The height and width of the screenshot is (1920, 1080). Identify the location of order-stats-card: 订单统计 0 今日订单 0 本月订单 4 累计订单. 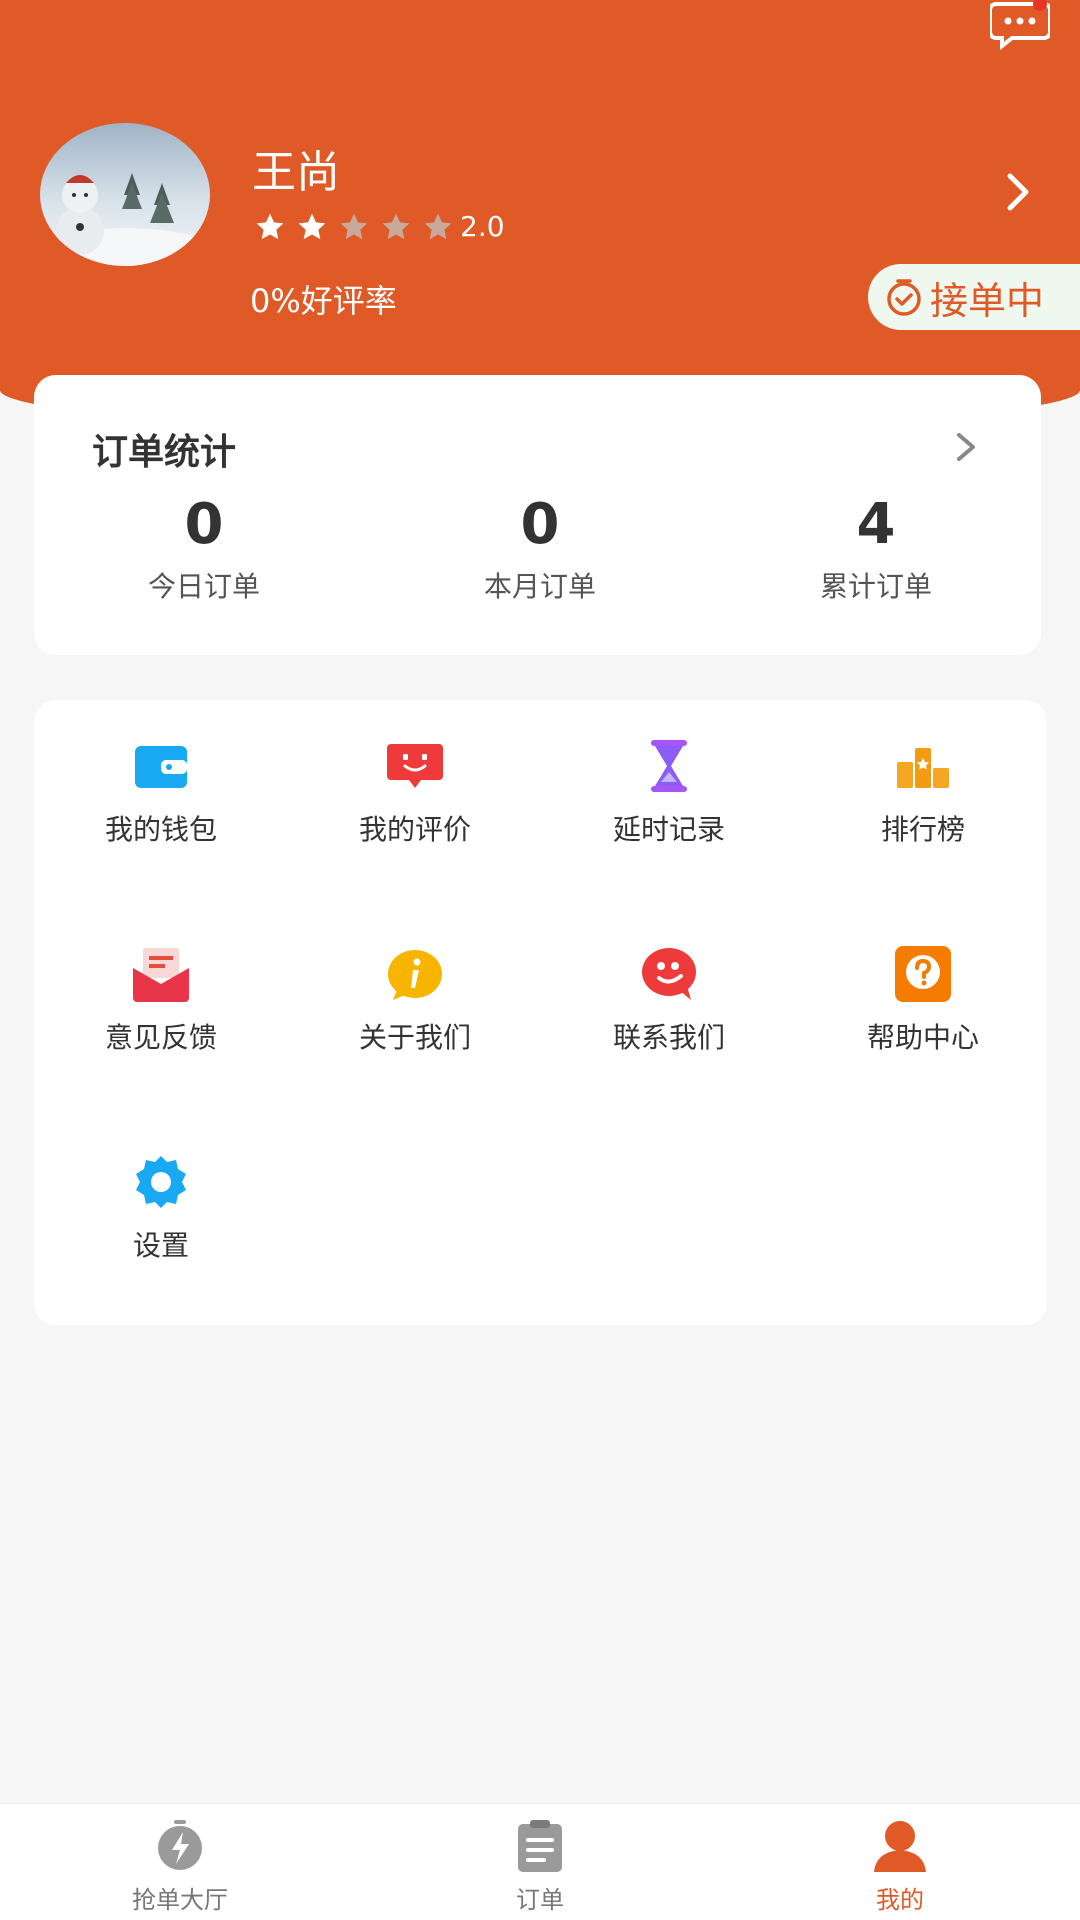
(537, 515).